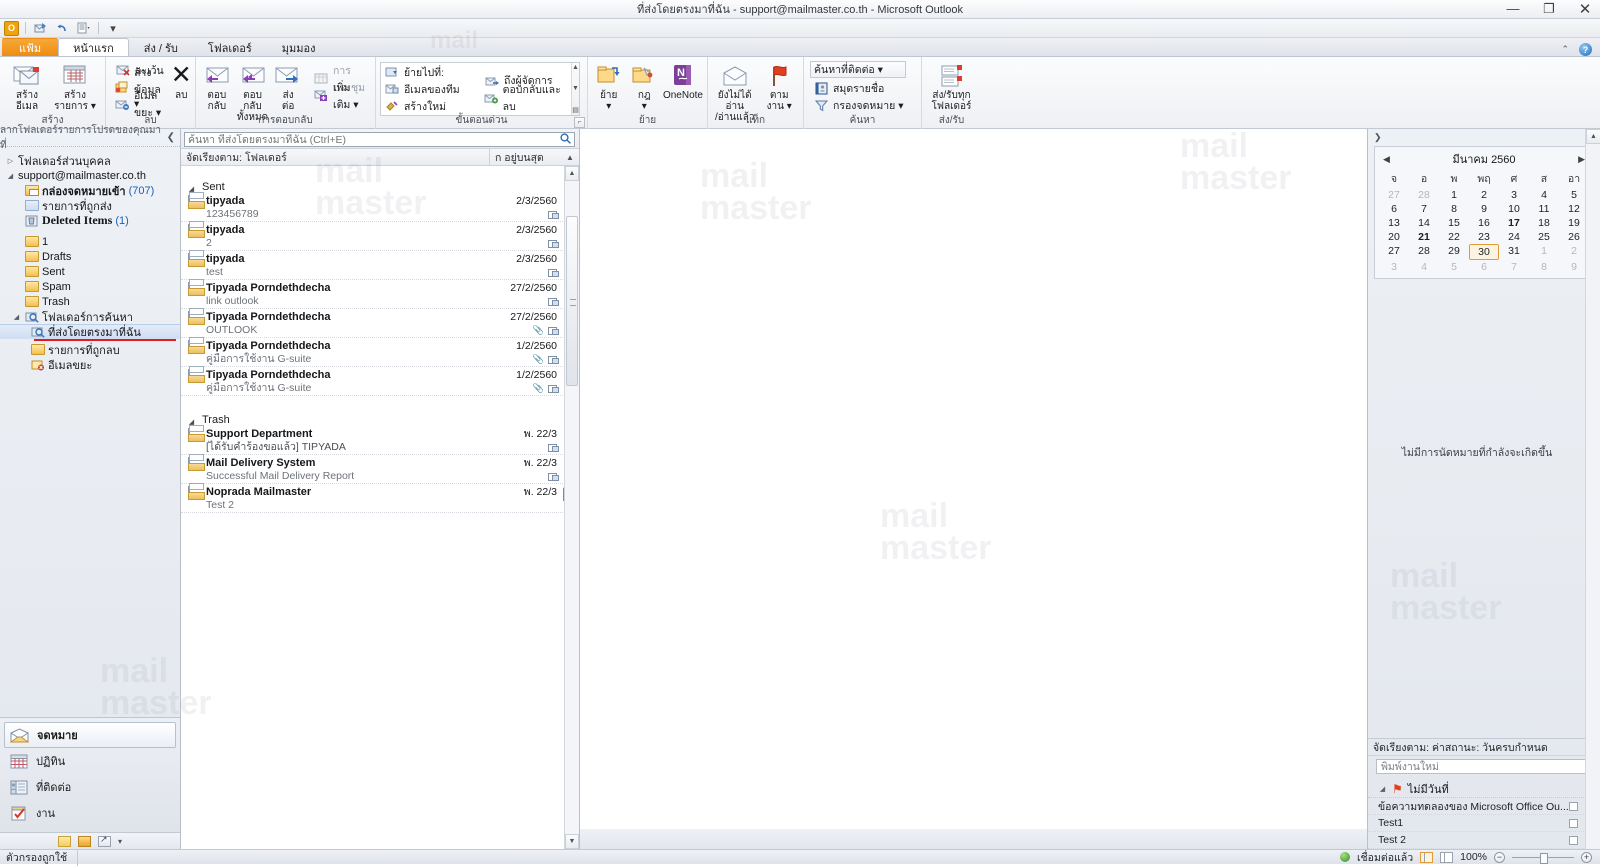  Describe the element at coordinates (1484, 252) in the screenshot. I see `calendar-day-today: 30` at that location.